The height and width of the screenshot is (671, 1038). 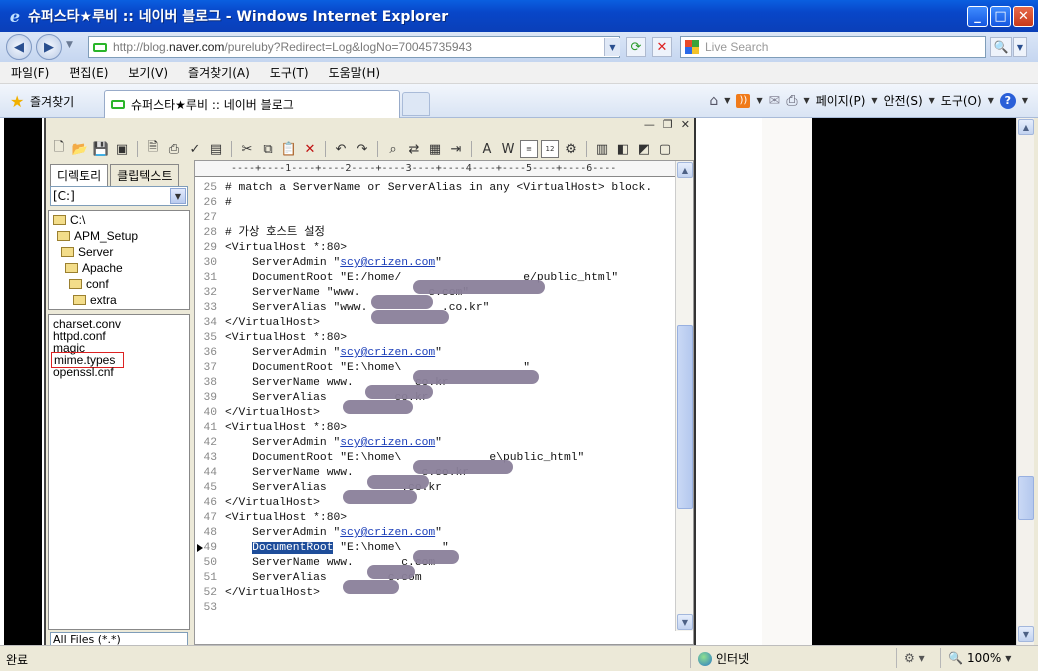 I want to click on page-vertical-scrollbar: ▲ ▼, so click(x=1025, y=381).